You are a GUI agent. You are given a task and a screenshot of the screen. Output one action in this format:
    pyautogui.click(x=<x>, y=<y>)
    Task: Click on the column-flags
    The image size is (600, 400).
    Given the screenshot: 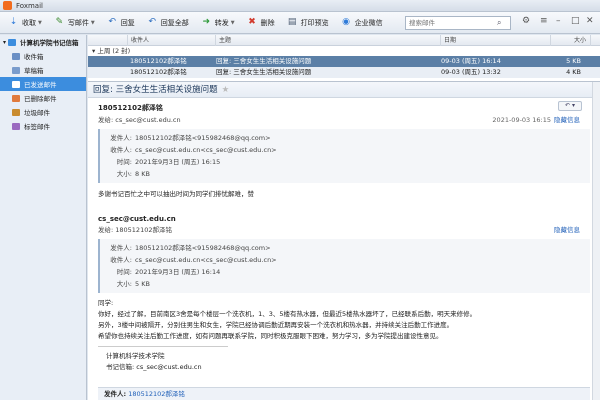 What is the action you would take?
    pyautogui.click(x=108, y=40)
    